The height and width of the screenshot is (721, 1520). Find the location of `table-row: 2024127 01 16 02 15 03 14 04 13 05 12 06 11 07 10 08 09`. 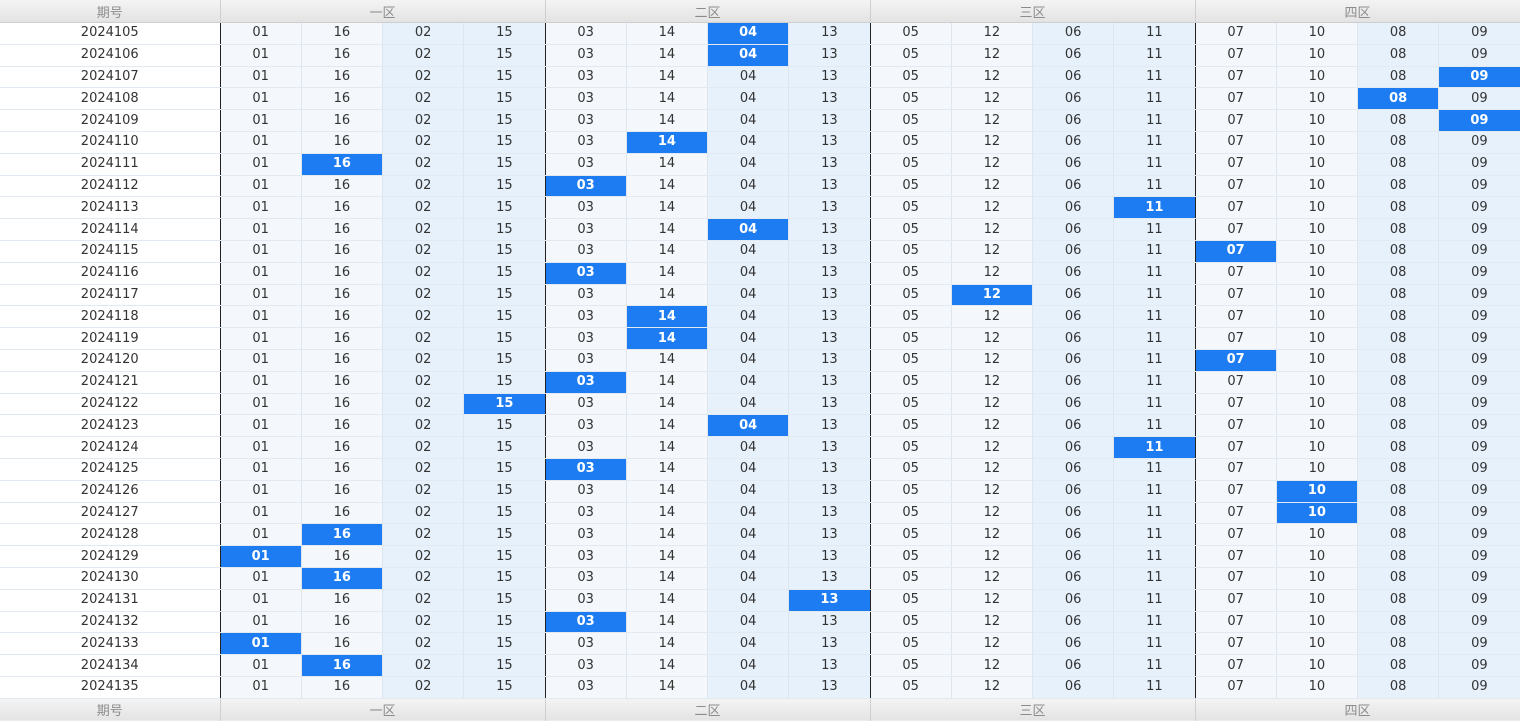

table-row: 2024127 01 16 02 15 03 14 04 13 05 12 06 11 07 10 08 09 is located at coordinates (760, 513).